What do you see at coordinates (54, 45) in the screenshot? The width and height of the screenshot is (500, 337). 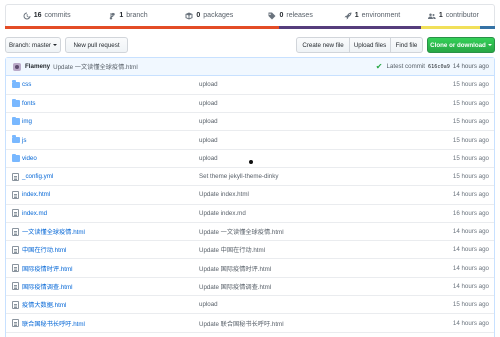 I see `chevron-down-icon` at bounding box center [54, 45].